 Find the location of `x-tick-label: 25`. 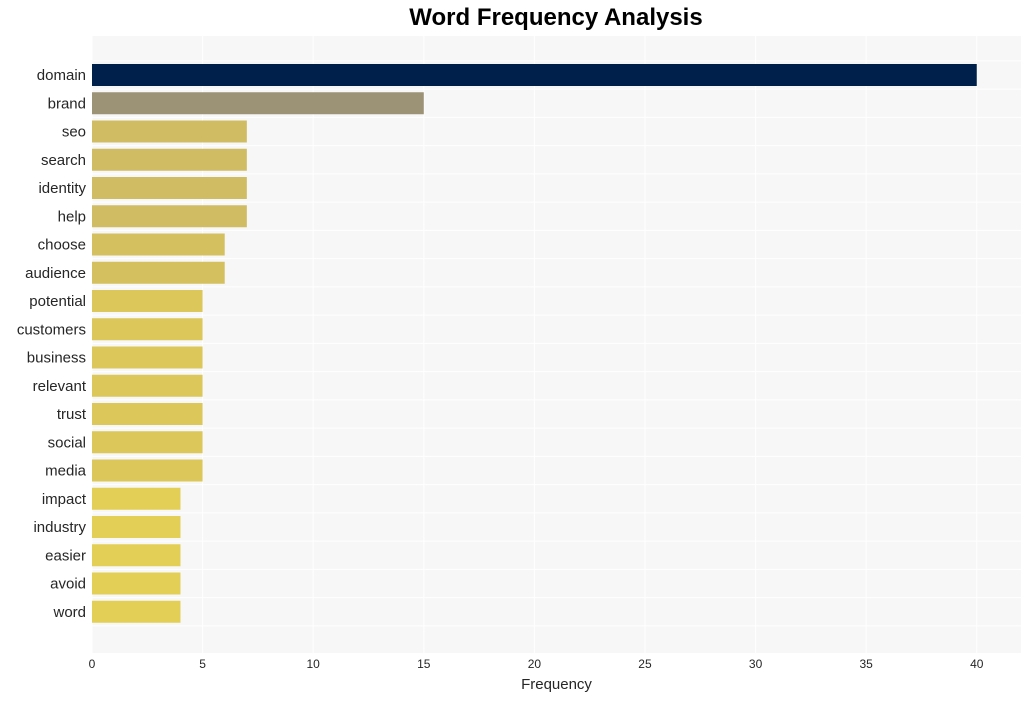

x-tick-label: 25 is located at coordinates (645, 664).